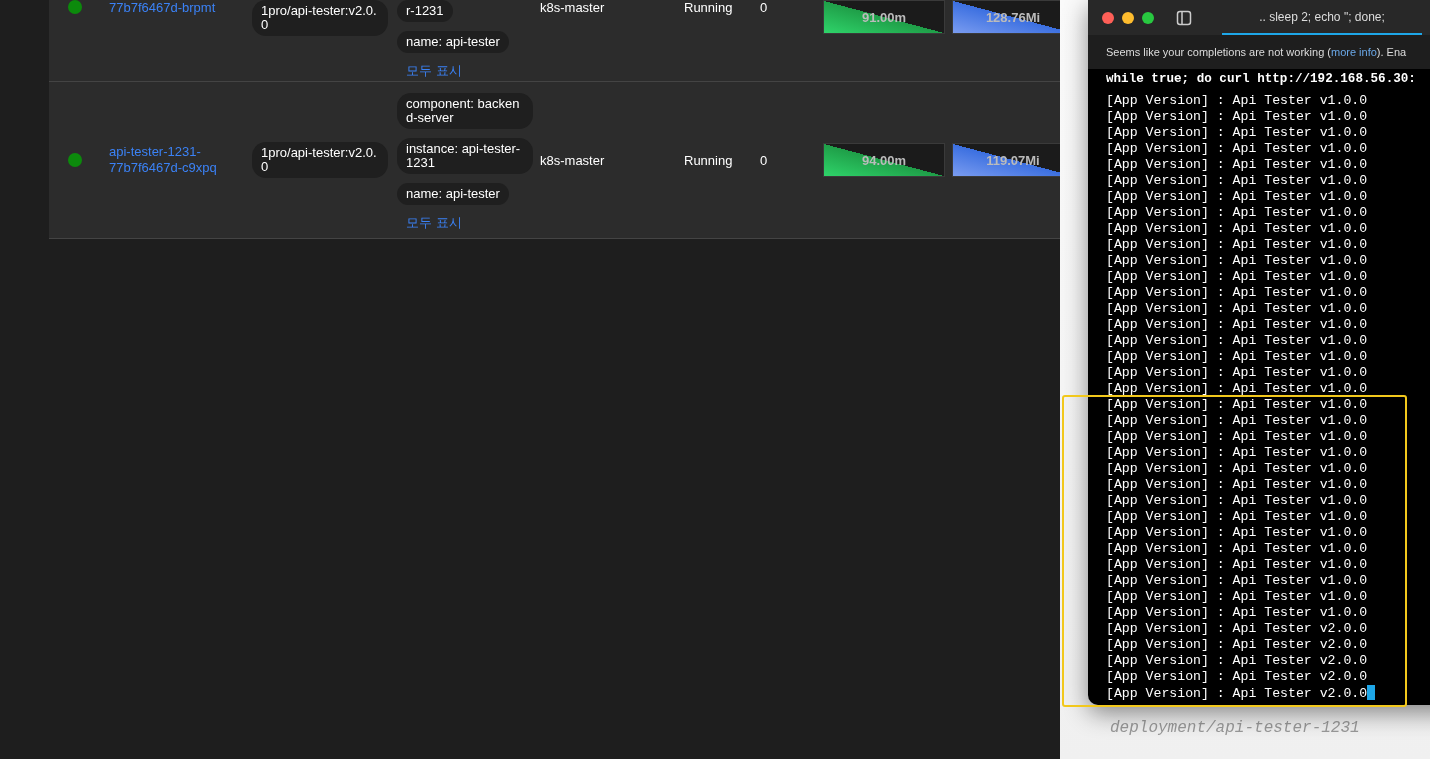  Describe the element at coordinates (465, 111) in the screenshot. I see `label-tag: component: backend-server` at that location.